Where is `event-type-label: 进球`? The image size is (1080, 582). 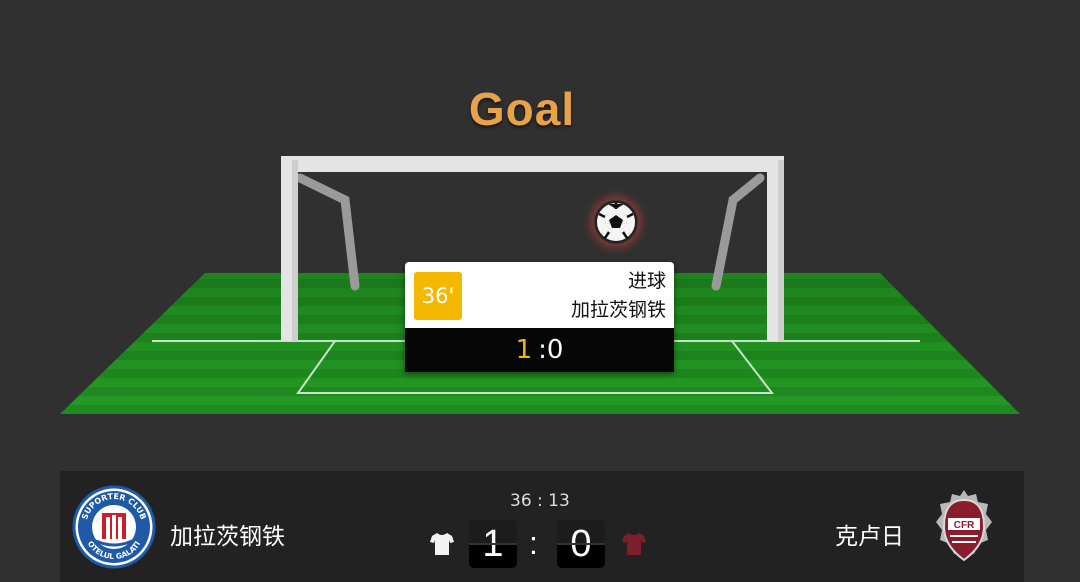 event-type-label: 进球 is located at coordinates (646, 281).